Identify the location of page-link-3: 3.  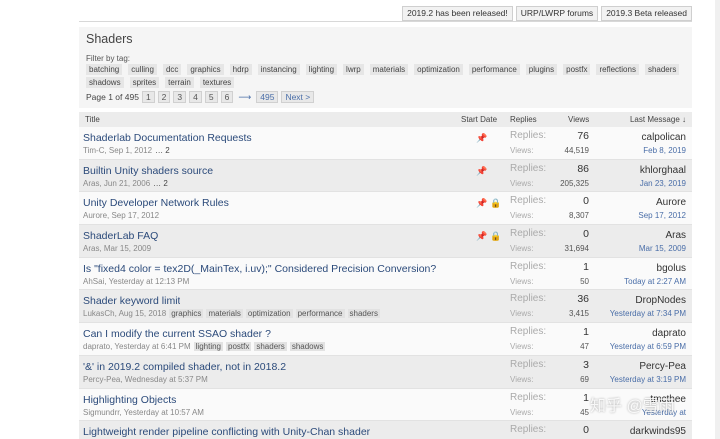
(180, 97).